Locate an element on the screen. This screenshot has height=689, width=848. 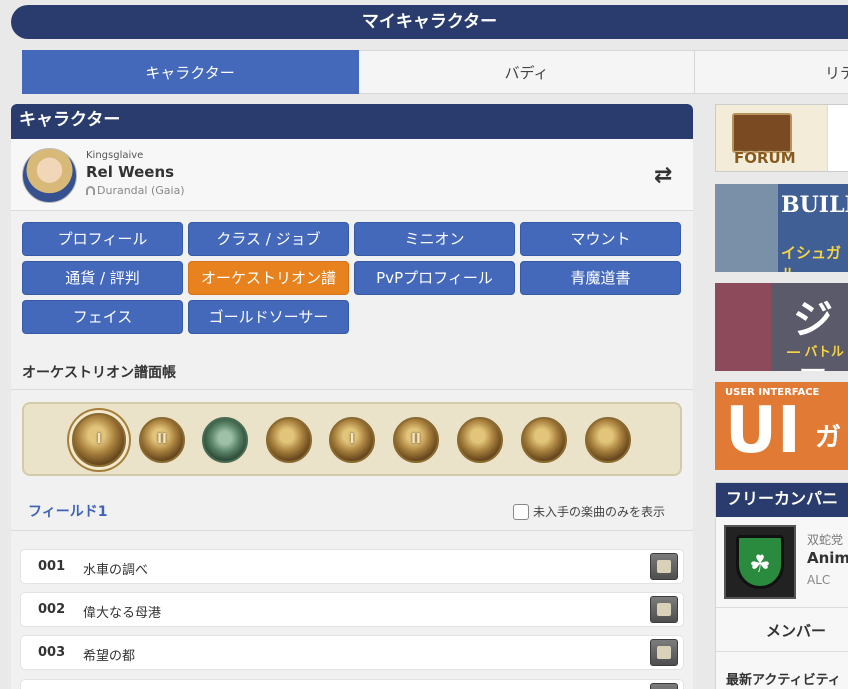
builder-subtitle: イシュガル is located at coordinates (811, 258).